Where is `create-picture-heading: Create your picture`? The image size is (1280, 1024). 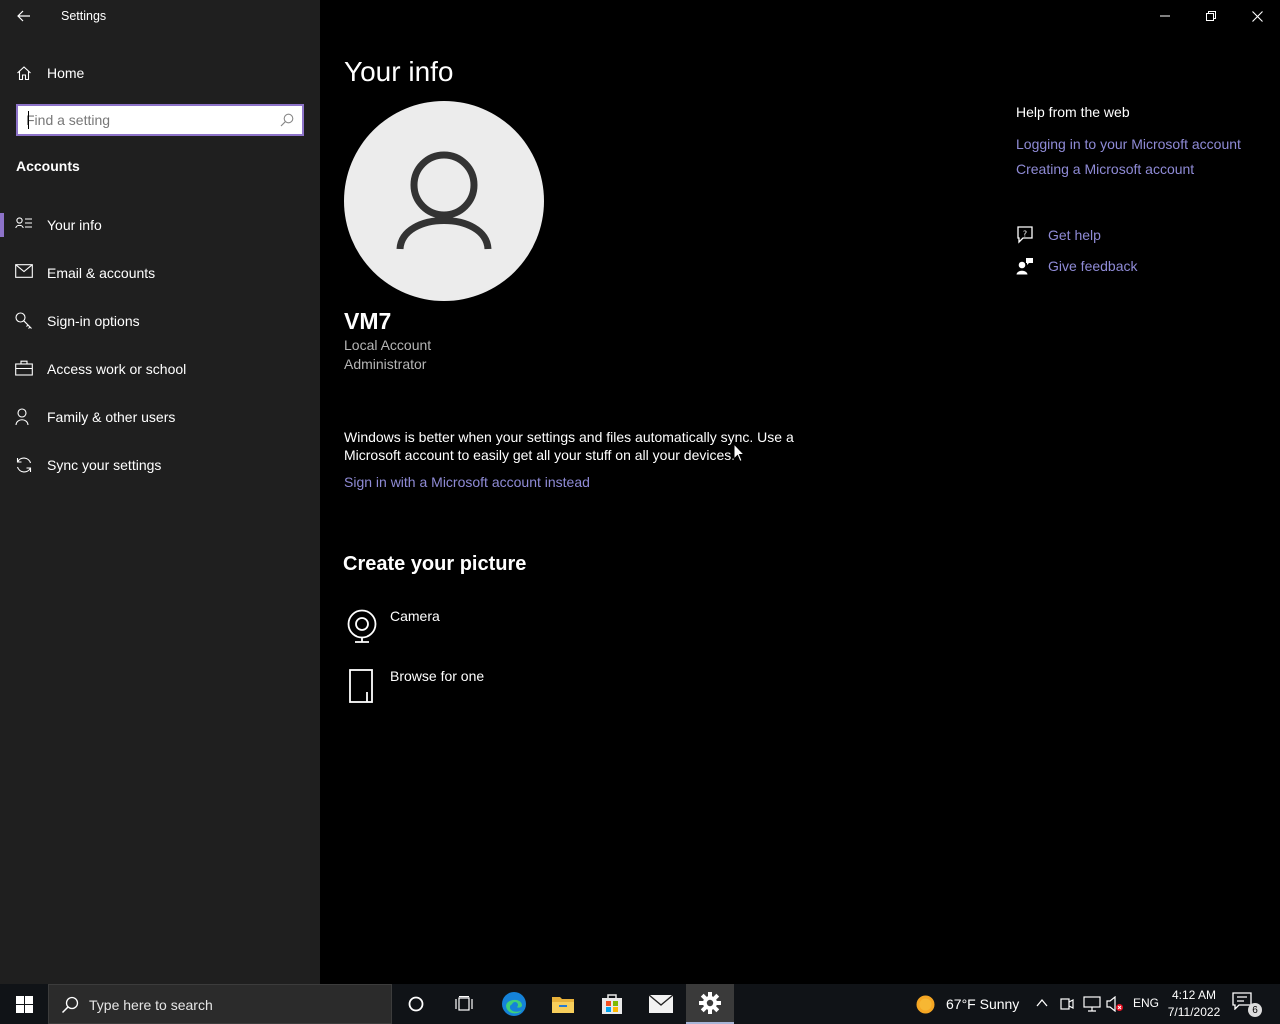
create-picture-heading: Create your picture is located at coordinates (435, 564).